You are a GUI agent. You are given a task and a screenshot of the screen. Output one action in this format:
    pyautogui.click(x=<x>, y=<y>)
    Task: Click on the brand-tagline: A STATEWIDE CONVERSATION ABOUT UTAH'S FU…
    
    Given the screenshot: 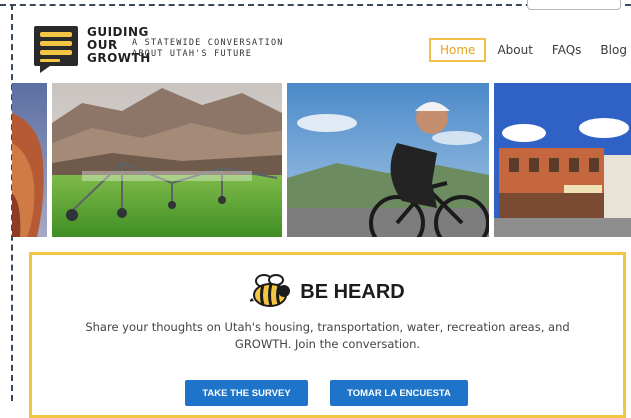 What is the action you would take?
    pyautogui.click(x=208, y=49)
    